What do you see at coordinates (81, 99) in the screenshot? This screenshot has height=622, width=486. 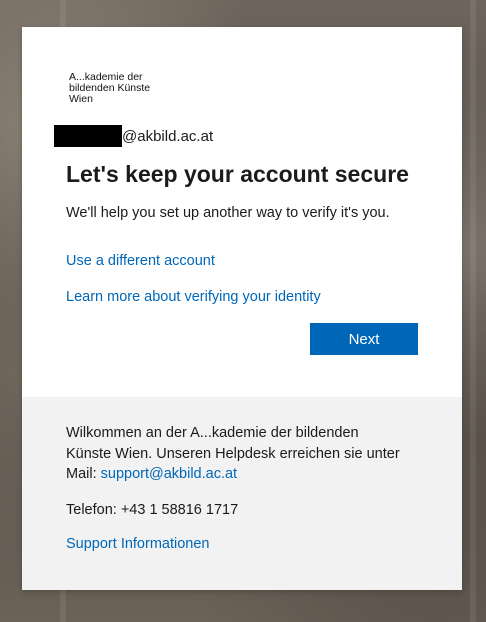 I see `logo-line: Wien` at bounding box center [81, 99].